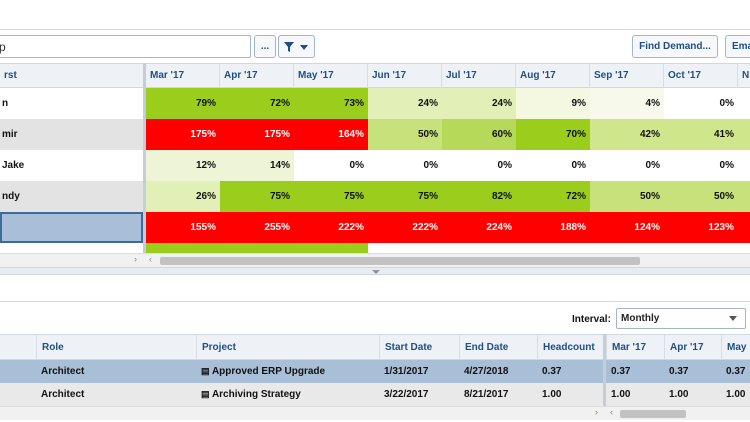 Image resolution: width=750 pixels, height=422 pixels. What do you see at coordinates (553, 103) in the screenshot?
I see `utilization-cell: 9%` at bounding box center [553, 103].